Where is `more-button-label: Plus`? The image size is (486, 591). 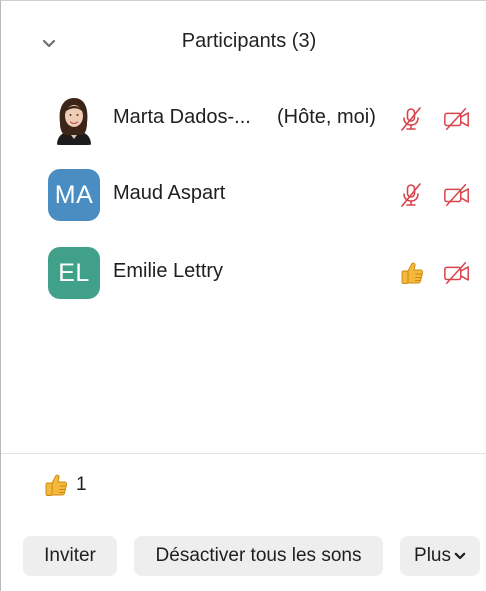
more-button-label: Plus is located at coordinates (432, 555).